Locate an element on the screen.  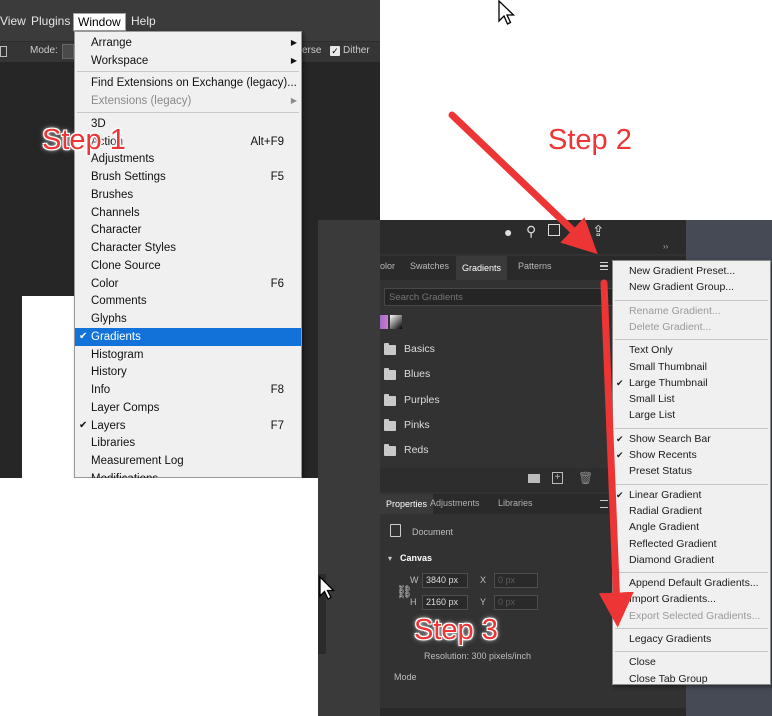
dither-checkbox: ✓ is located at coordinates (335, 51).